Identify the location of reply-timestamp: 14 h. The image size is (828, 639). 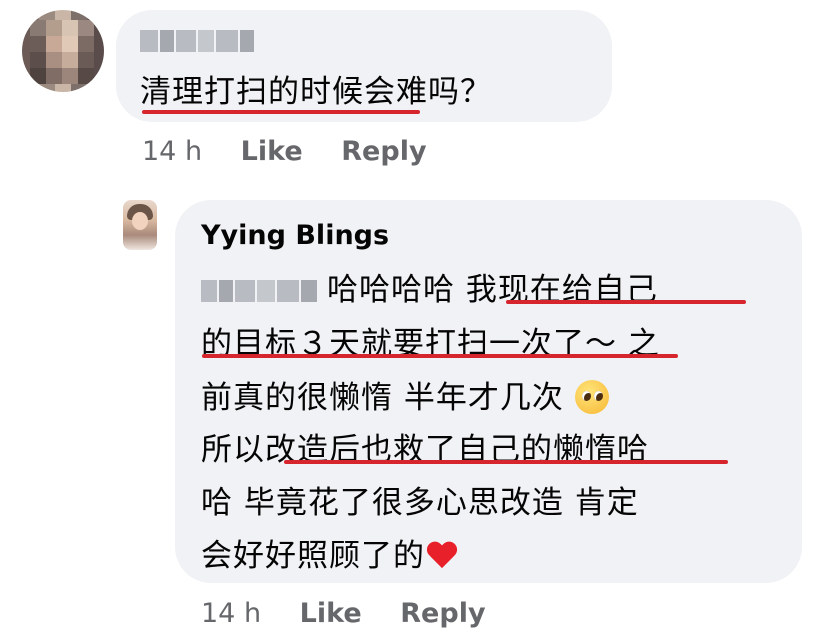
(231, 613).